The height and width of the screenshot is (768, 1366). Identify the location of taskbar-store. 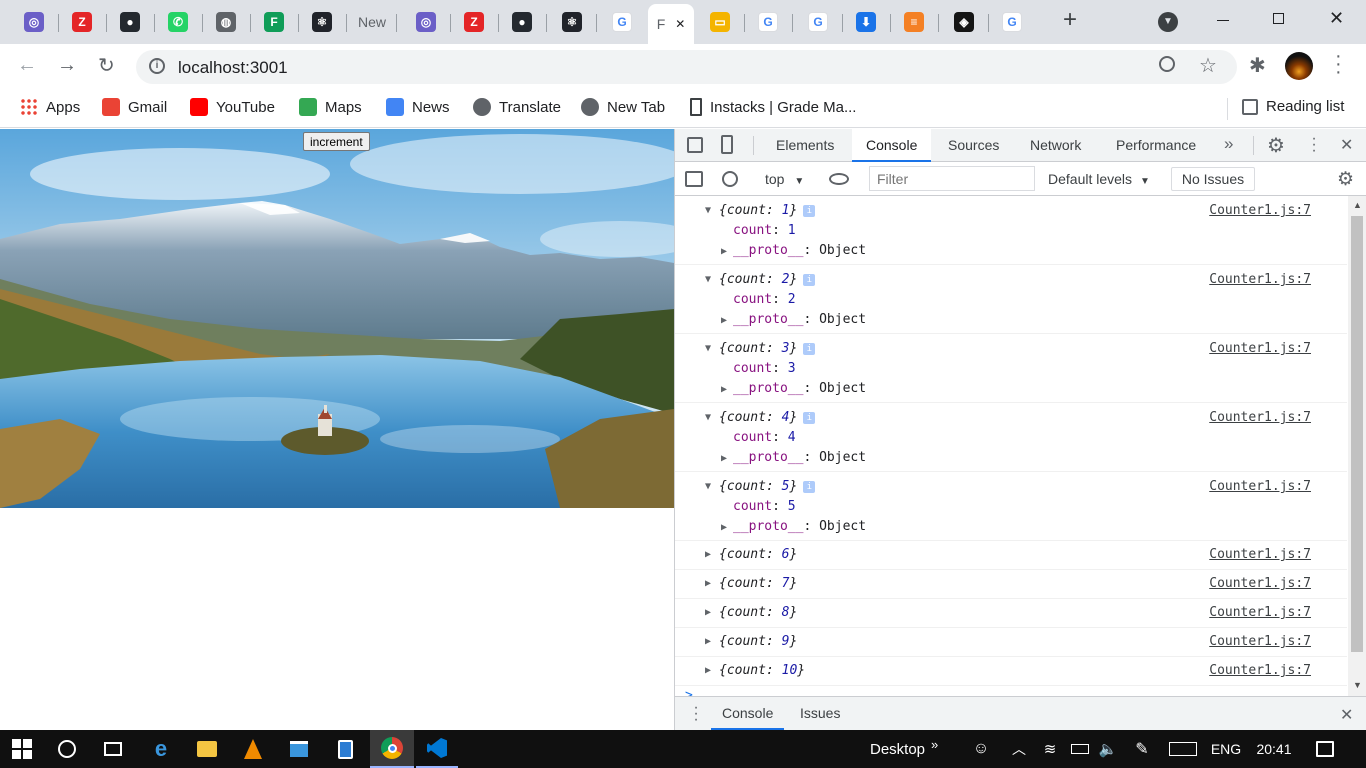
(299, 749).